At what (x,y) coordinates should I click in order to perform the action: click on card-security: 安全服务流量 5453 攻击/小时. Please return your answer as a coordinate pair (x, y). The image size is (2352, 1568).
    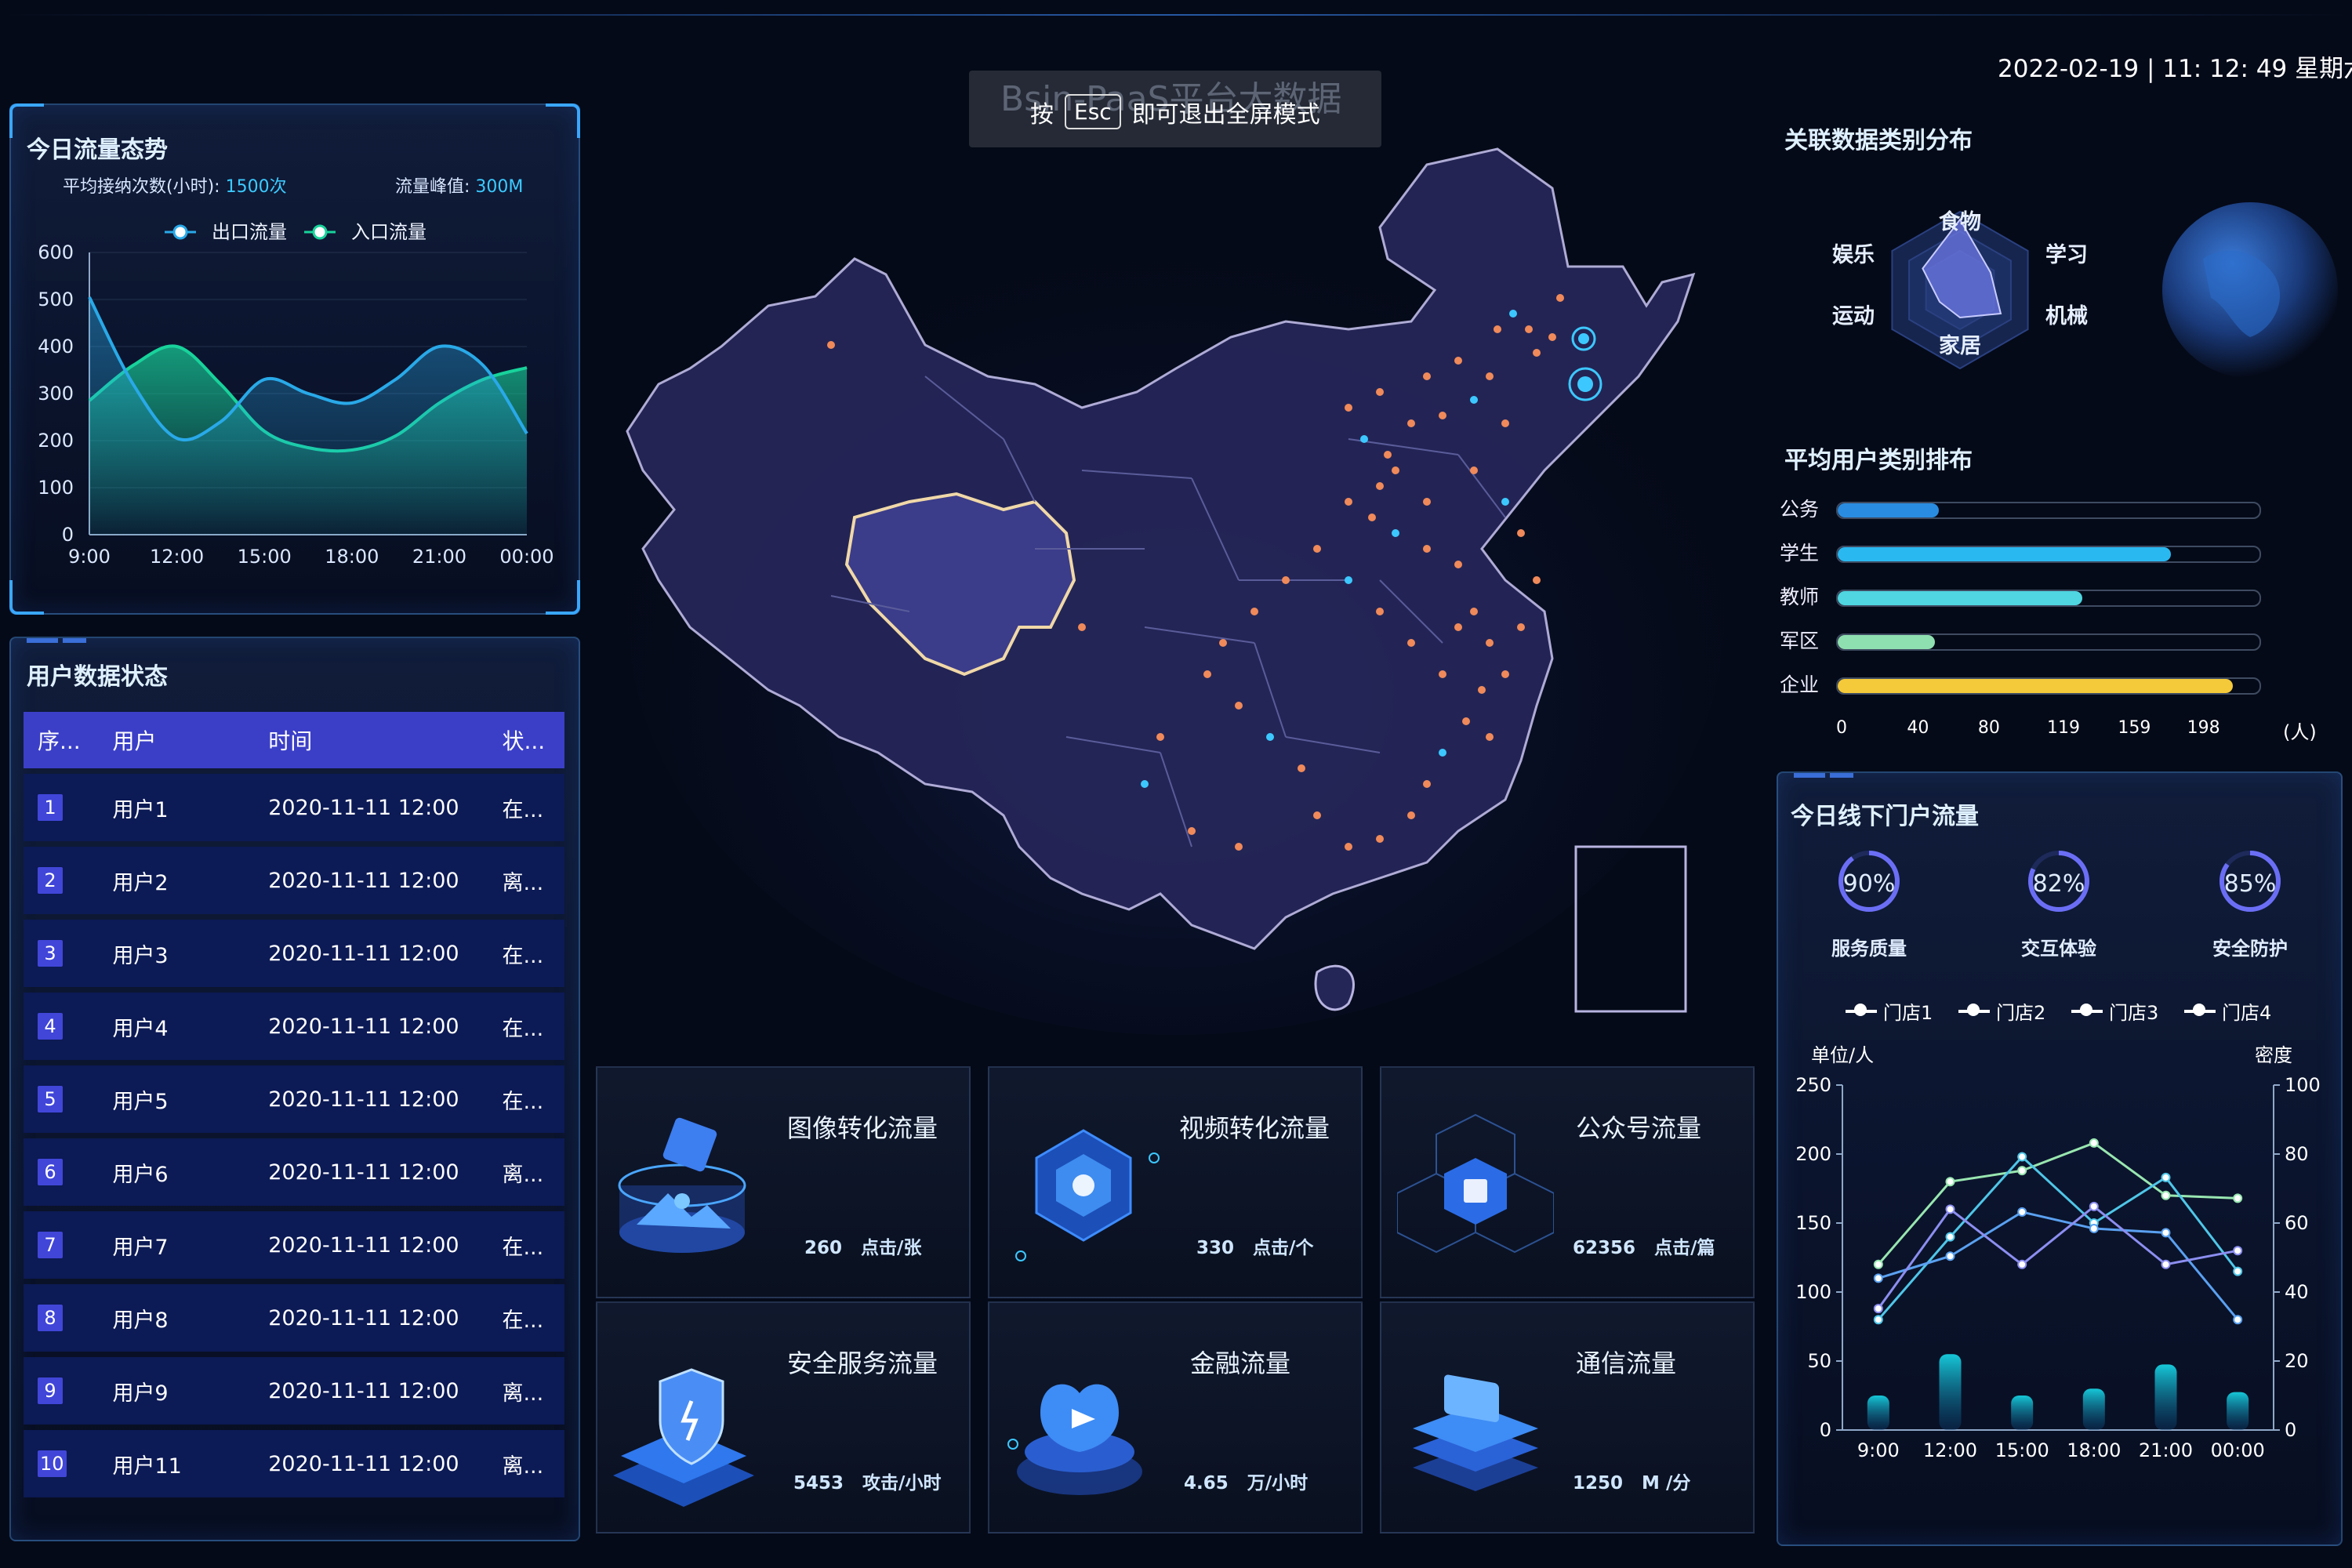
    Looking at the image, I should click on (783, 1417).